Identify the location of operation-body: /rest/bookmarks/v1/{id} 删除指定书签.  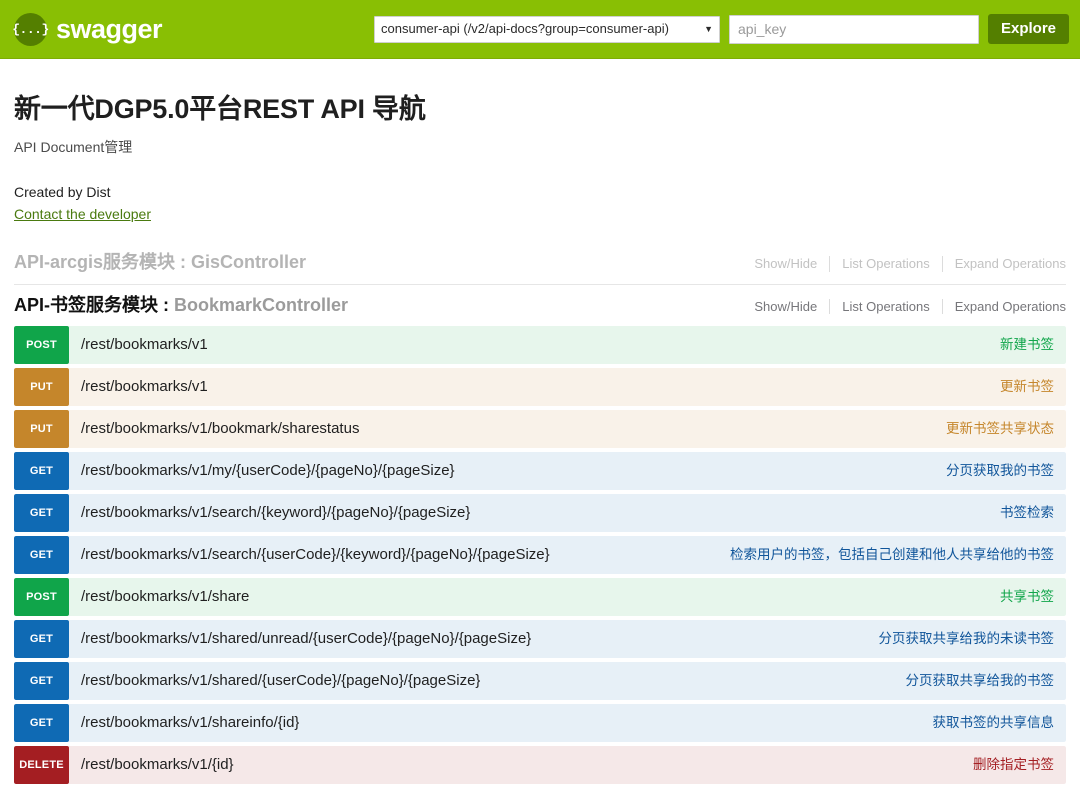
(567, 765).